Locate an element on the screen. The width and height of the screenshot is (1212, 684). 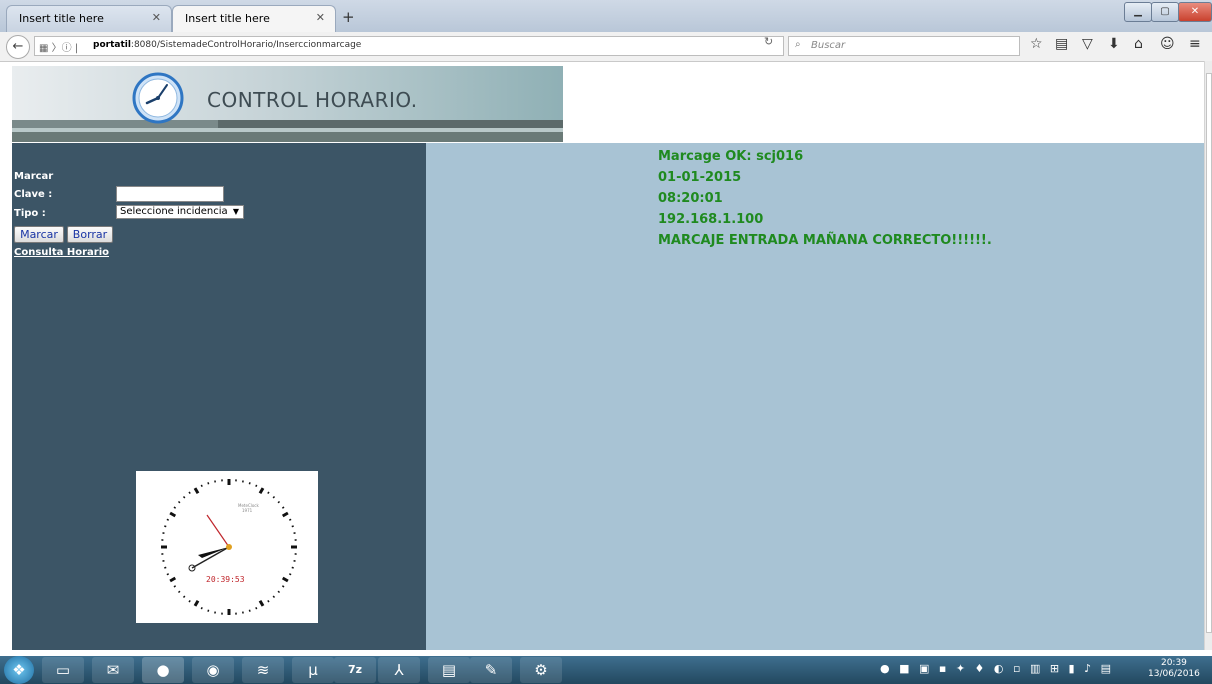
menu-icon: ≡ is located at coordinates (1195, 44).